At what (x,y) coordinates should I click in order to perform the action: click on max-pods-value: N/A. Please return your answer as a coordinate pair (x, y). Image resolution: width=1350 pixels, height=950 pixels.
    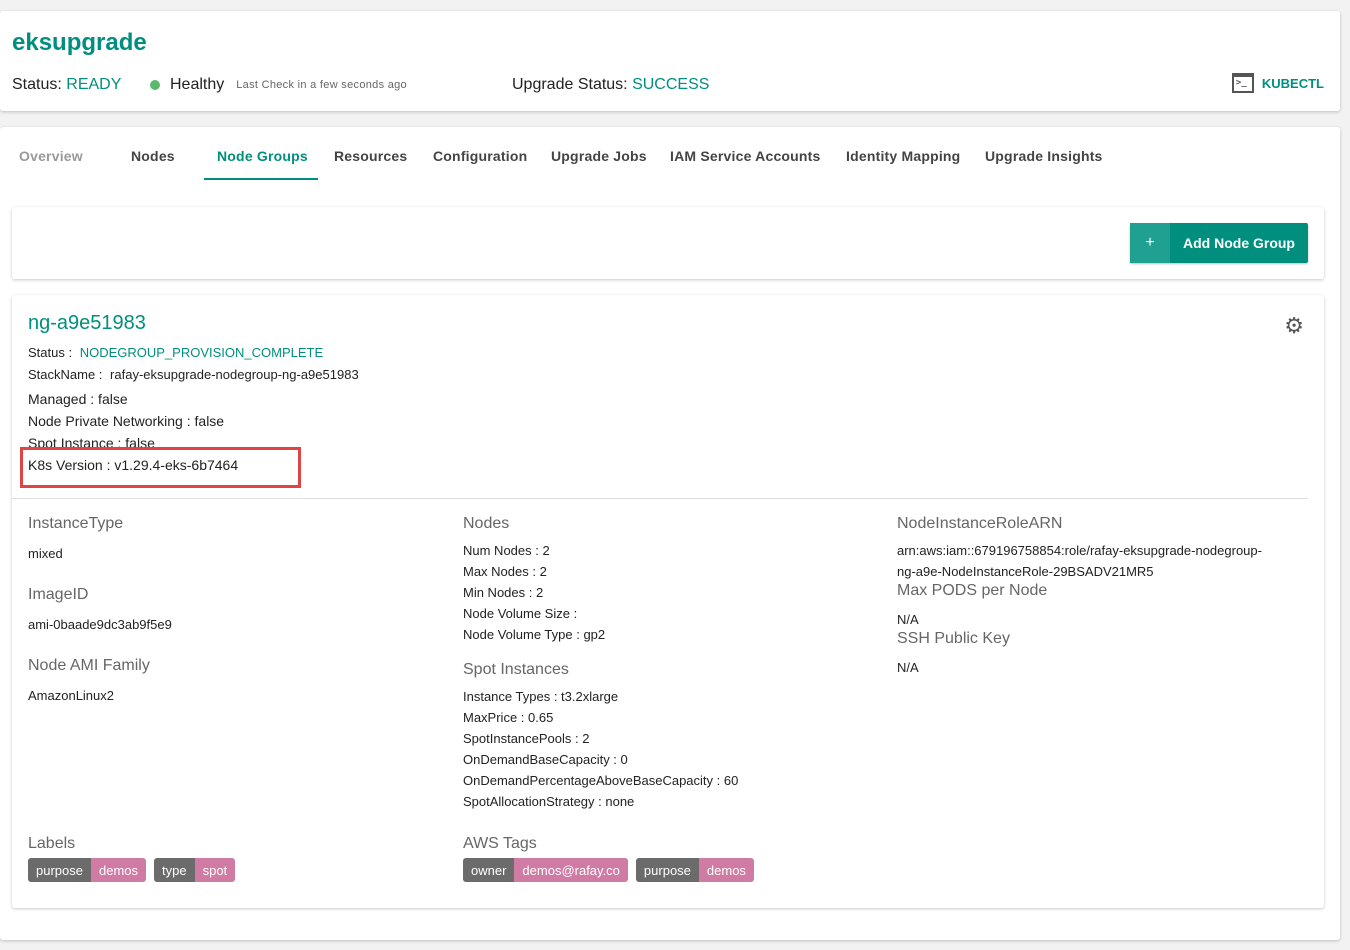
    Looking at the image, I should click on (908, 619).